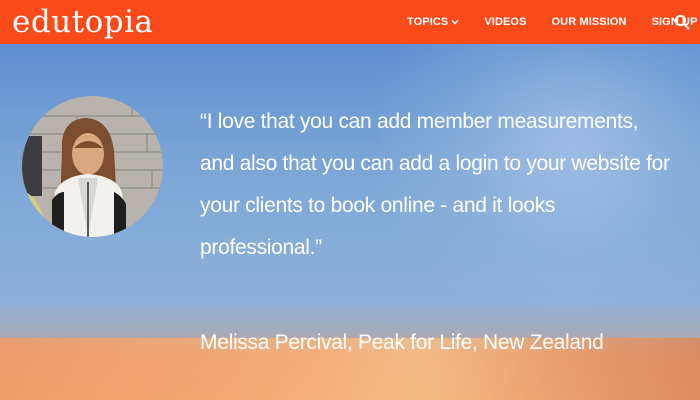 This screenshot has width=700, height=400. I want to click on nav-topics-label: TOPICS, so click(428, 22).